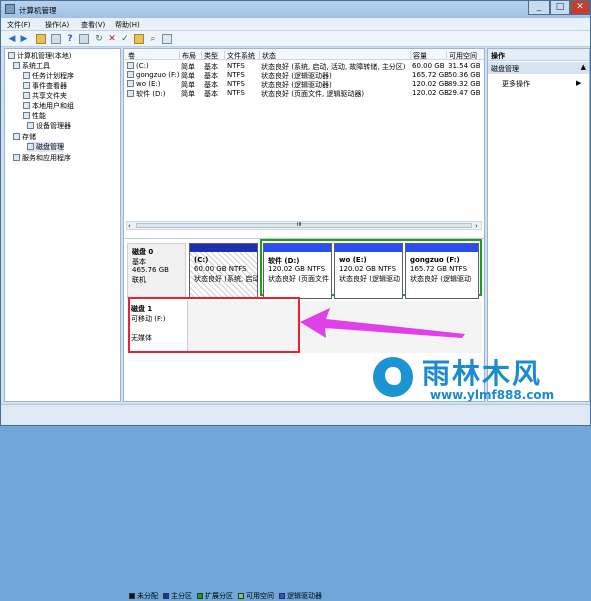 The width and height of the screenshot is (591, 601). What do you see at coordinates (49, 126) in the screenshot?
I see `tree-device-manager: 设备管理器` at bounding box center [49, 126].